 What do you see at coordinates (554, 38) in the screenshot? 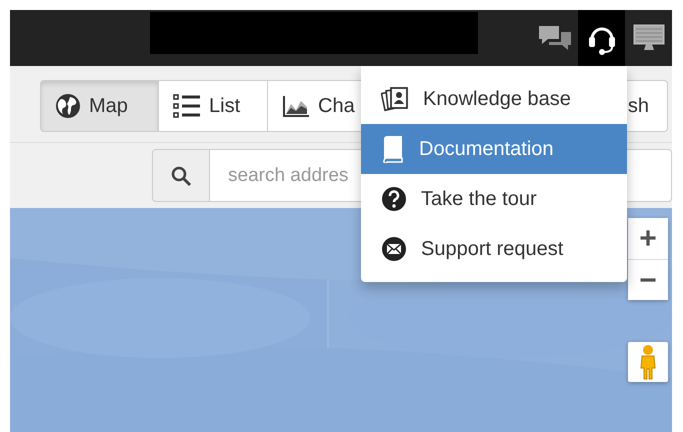
I see `chat-icon` at bounding box center [554, 38].